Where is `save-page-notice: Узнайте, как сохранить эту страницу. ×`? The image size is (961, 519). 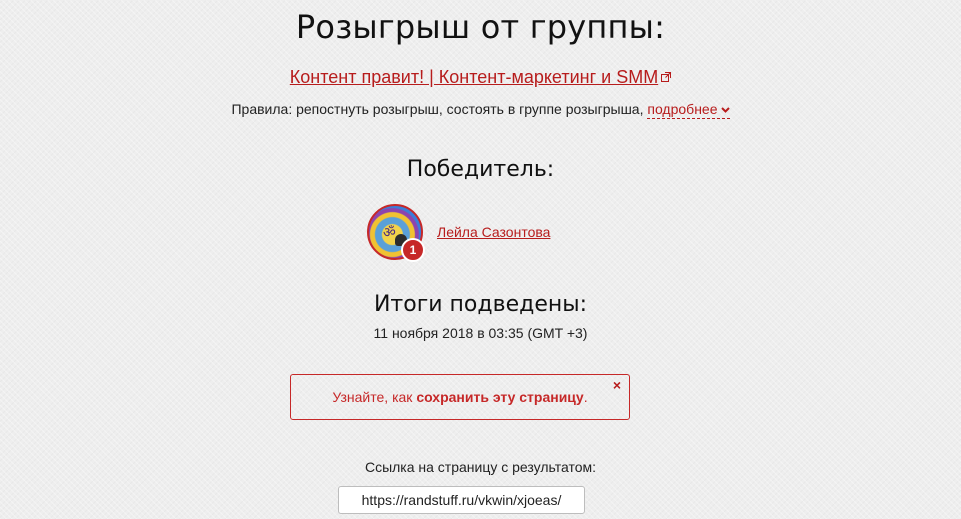
save-page-notice: Узнайте, как сохранить эту страницу. × is located at coordinates (460, 397).